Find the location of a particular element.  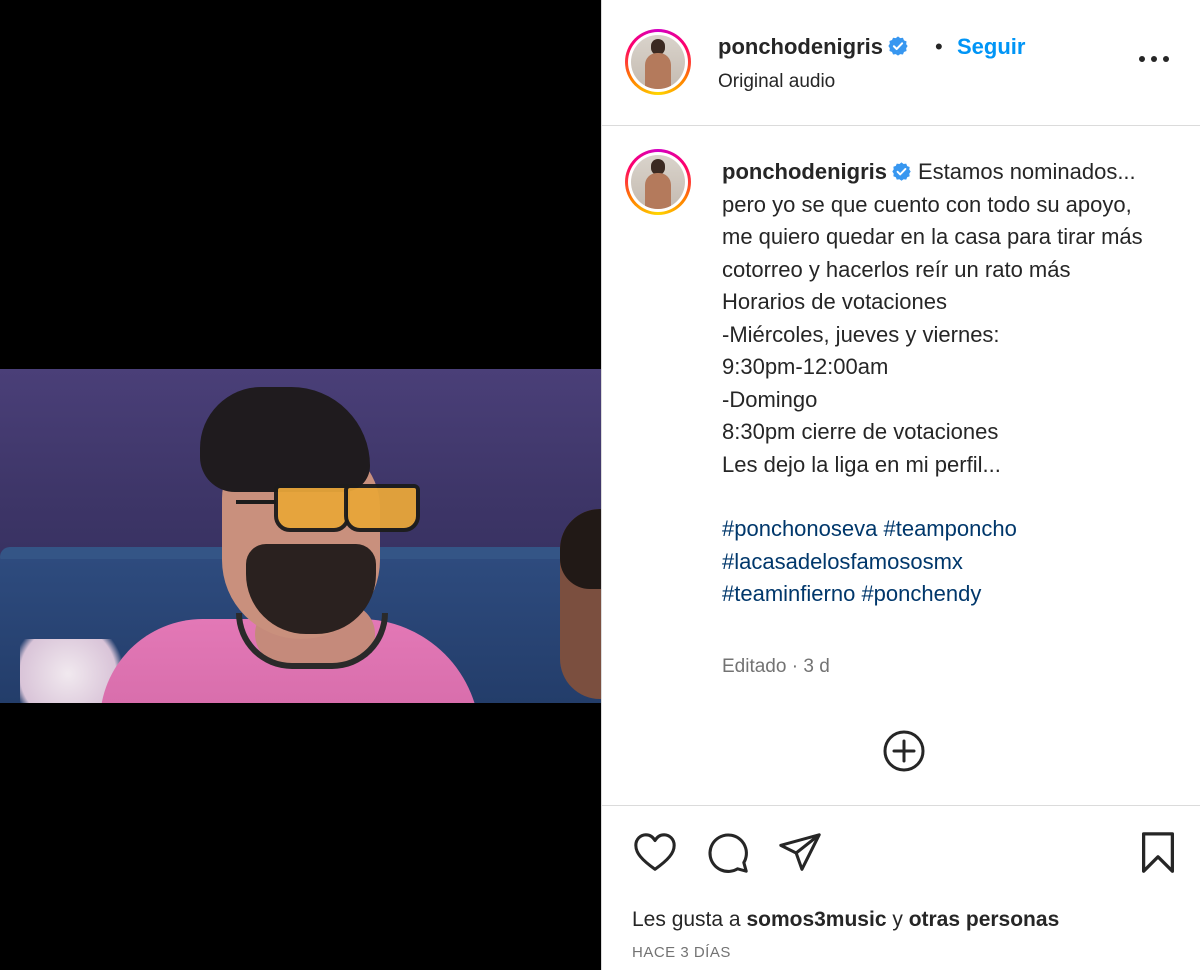

load-more-comments-icon is located at coordinates (904, 751).